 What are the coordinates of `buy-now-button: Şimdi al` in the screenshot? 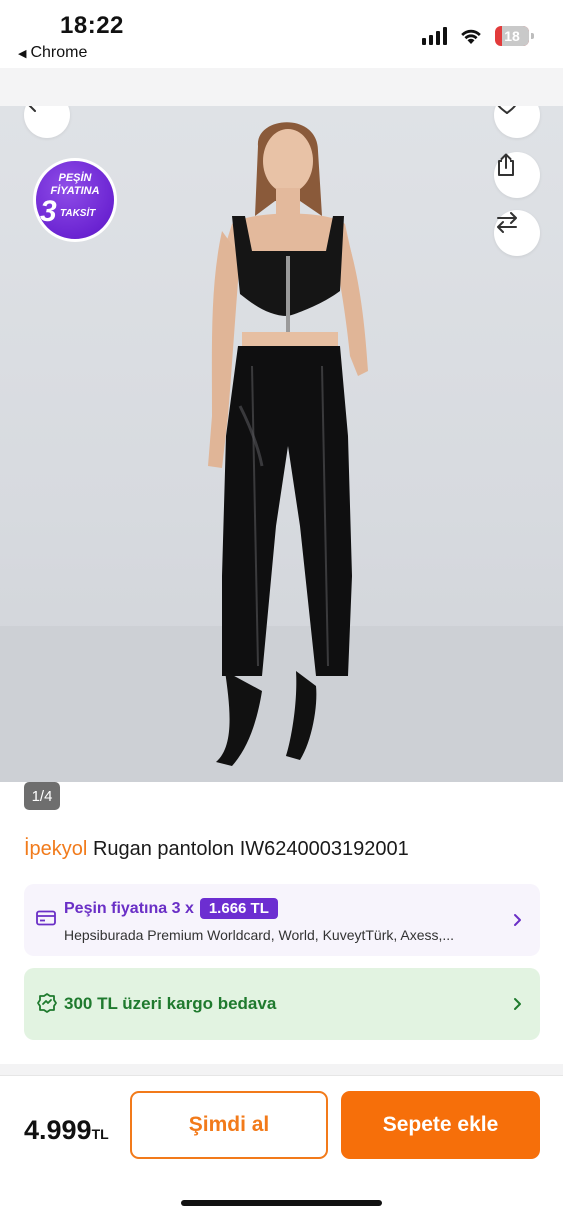 It's located at (229, 1125).